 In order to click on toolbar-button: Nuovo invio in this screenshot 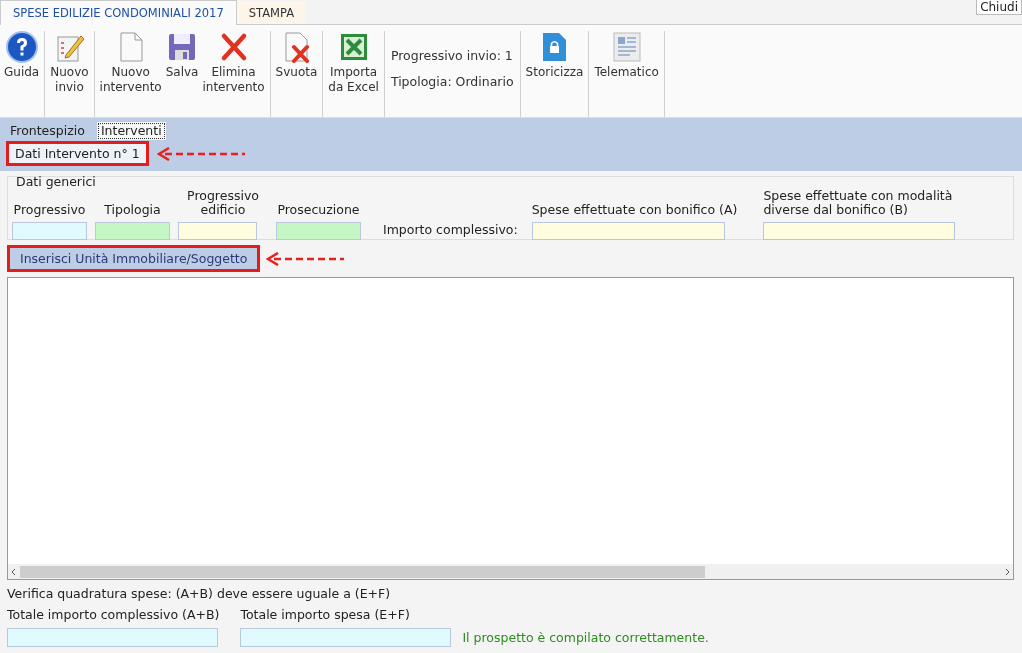, I will do `click(69, 63)`.